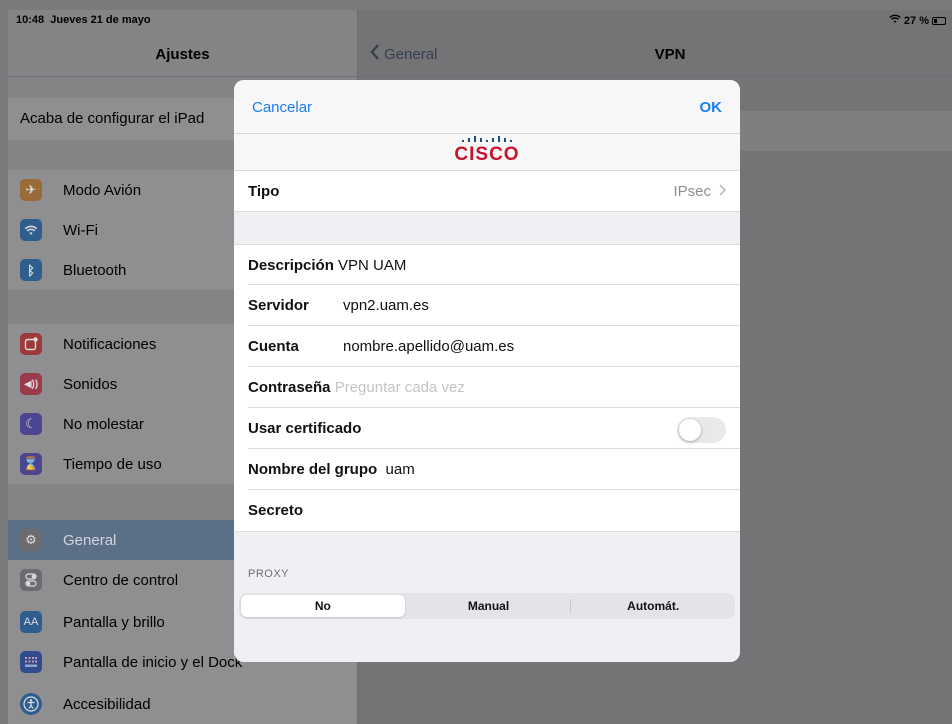  What do you see at coordinates (487, 428) in the screenshot?
I see `use-certificate-row: Usar certificado` at bounding box center [487, 428].